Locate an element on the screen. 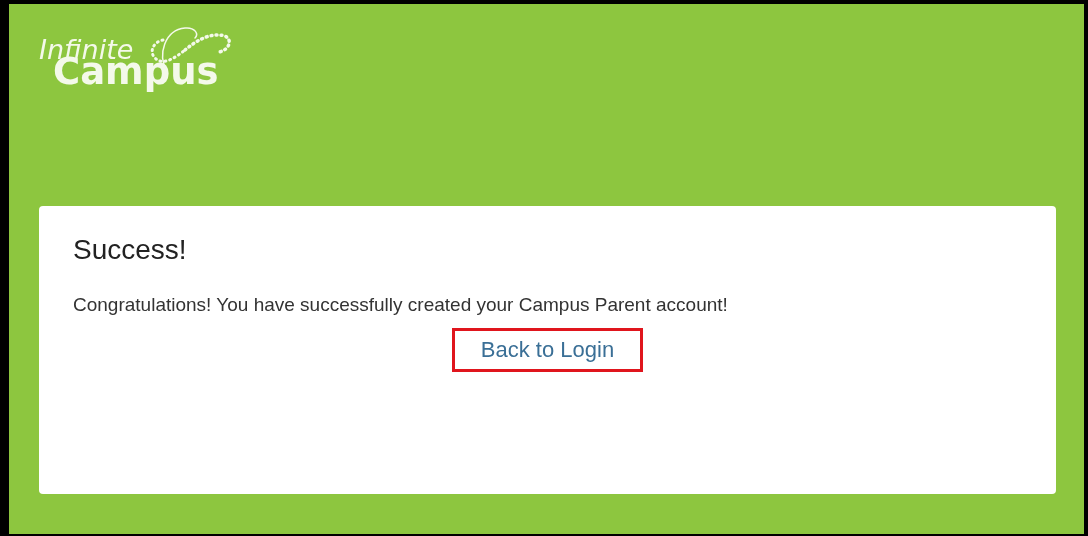  back-to-login-link: Back to Login is located at coordinates (547, 350).